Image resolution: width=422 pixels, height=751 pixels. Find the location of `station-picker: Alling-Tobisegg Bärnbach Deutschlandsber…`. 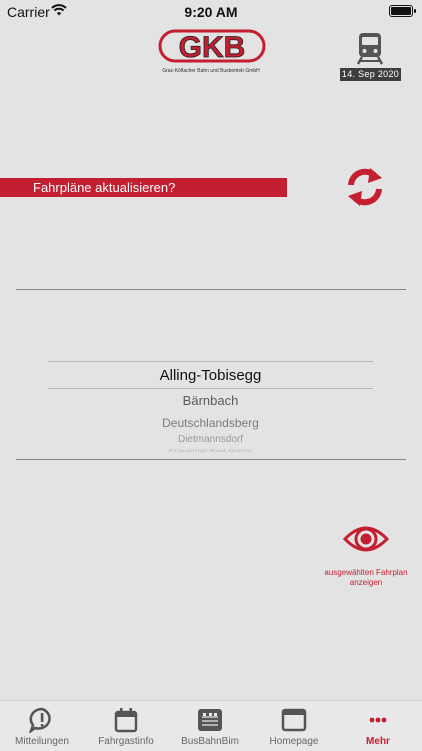

station-picker: Alling-Tobisegg Bärnbach Deutschlandsber… is located at coordinates (210, 408).